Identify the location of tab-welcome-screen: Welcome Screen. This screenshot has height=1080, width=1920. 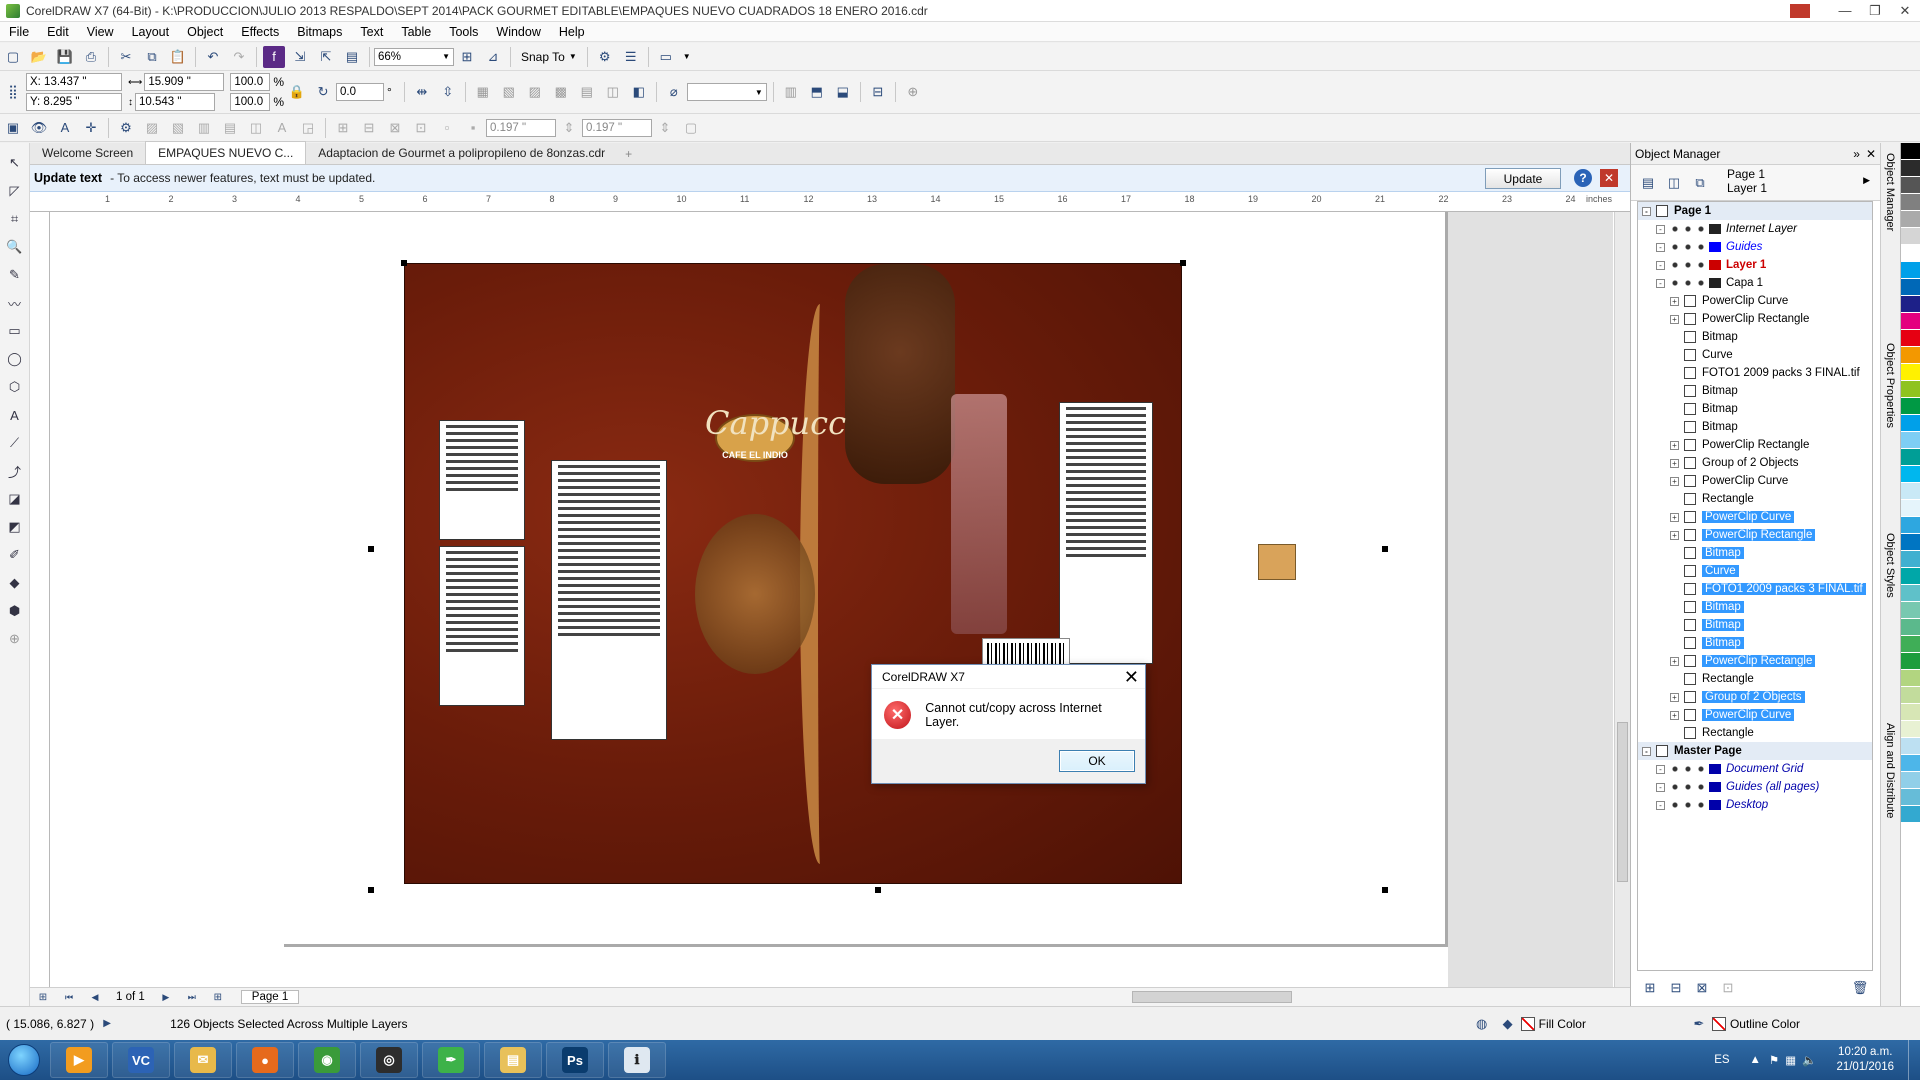
(87, 153).